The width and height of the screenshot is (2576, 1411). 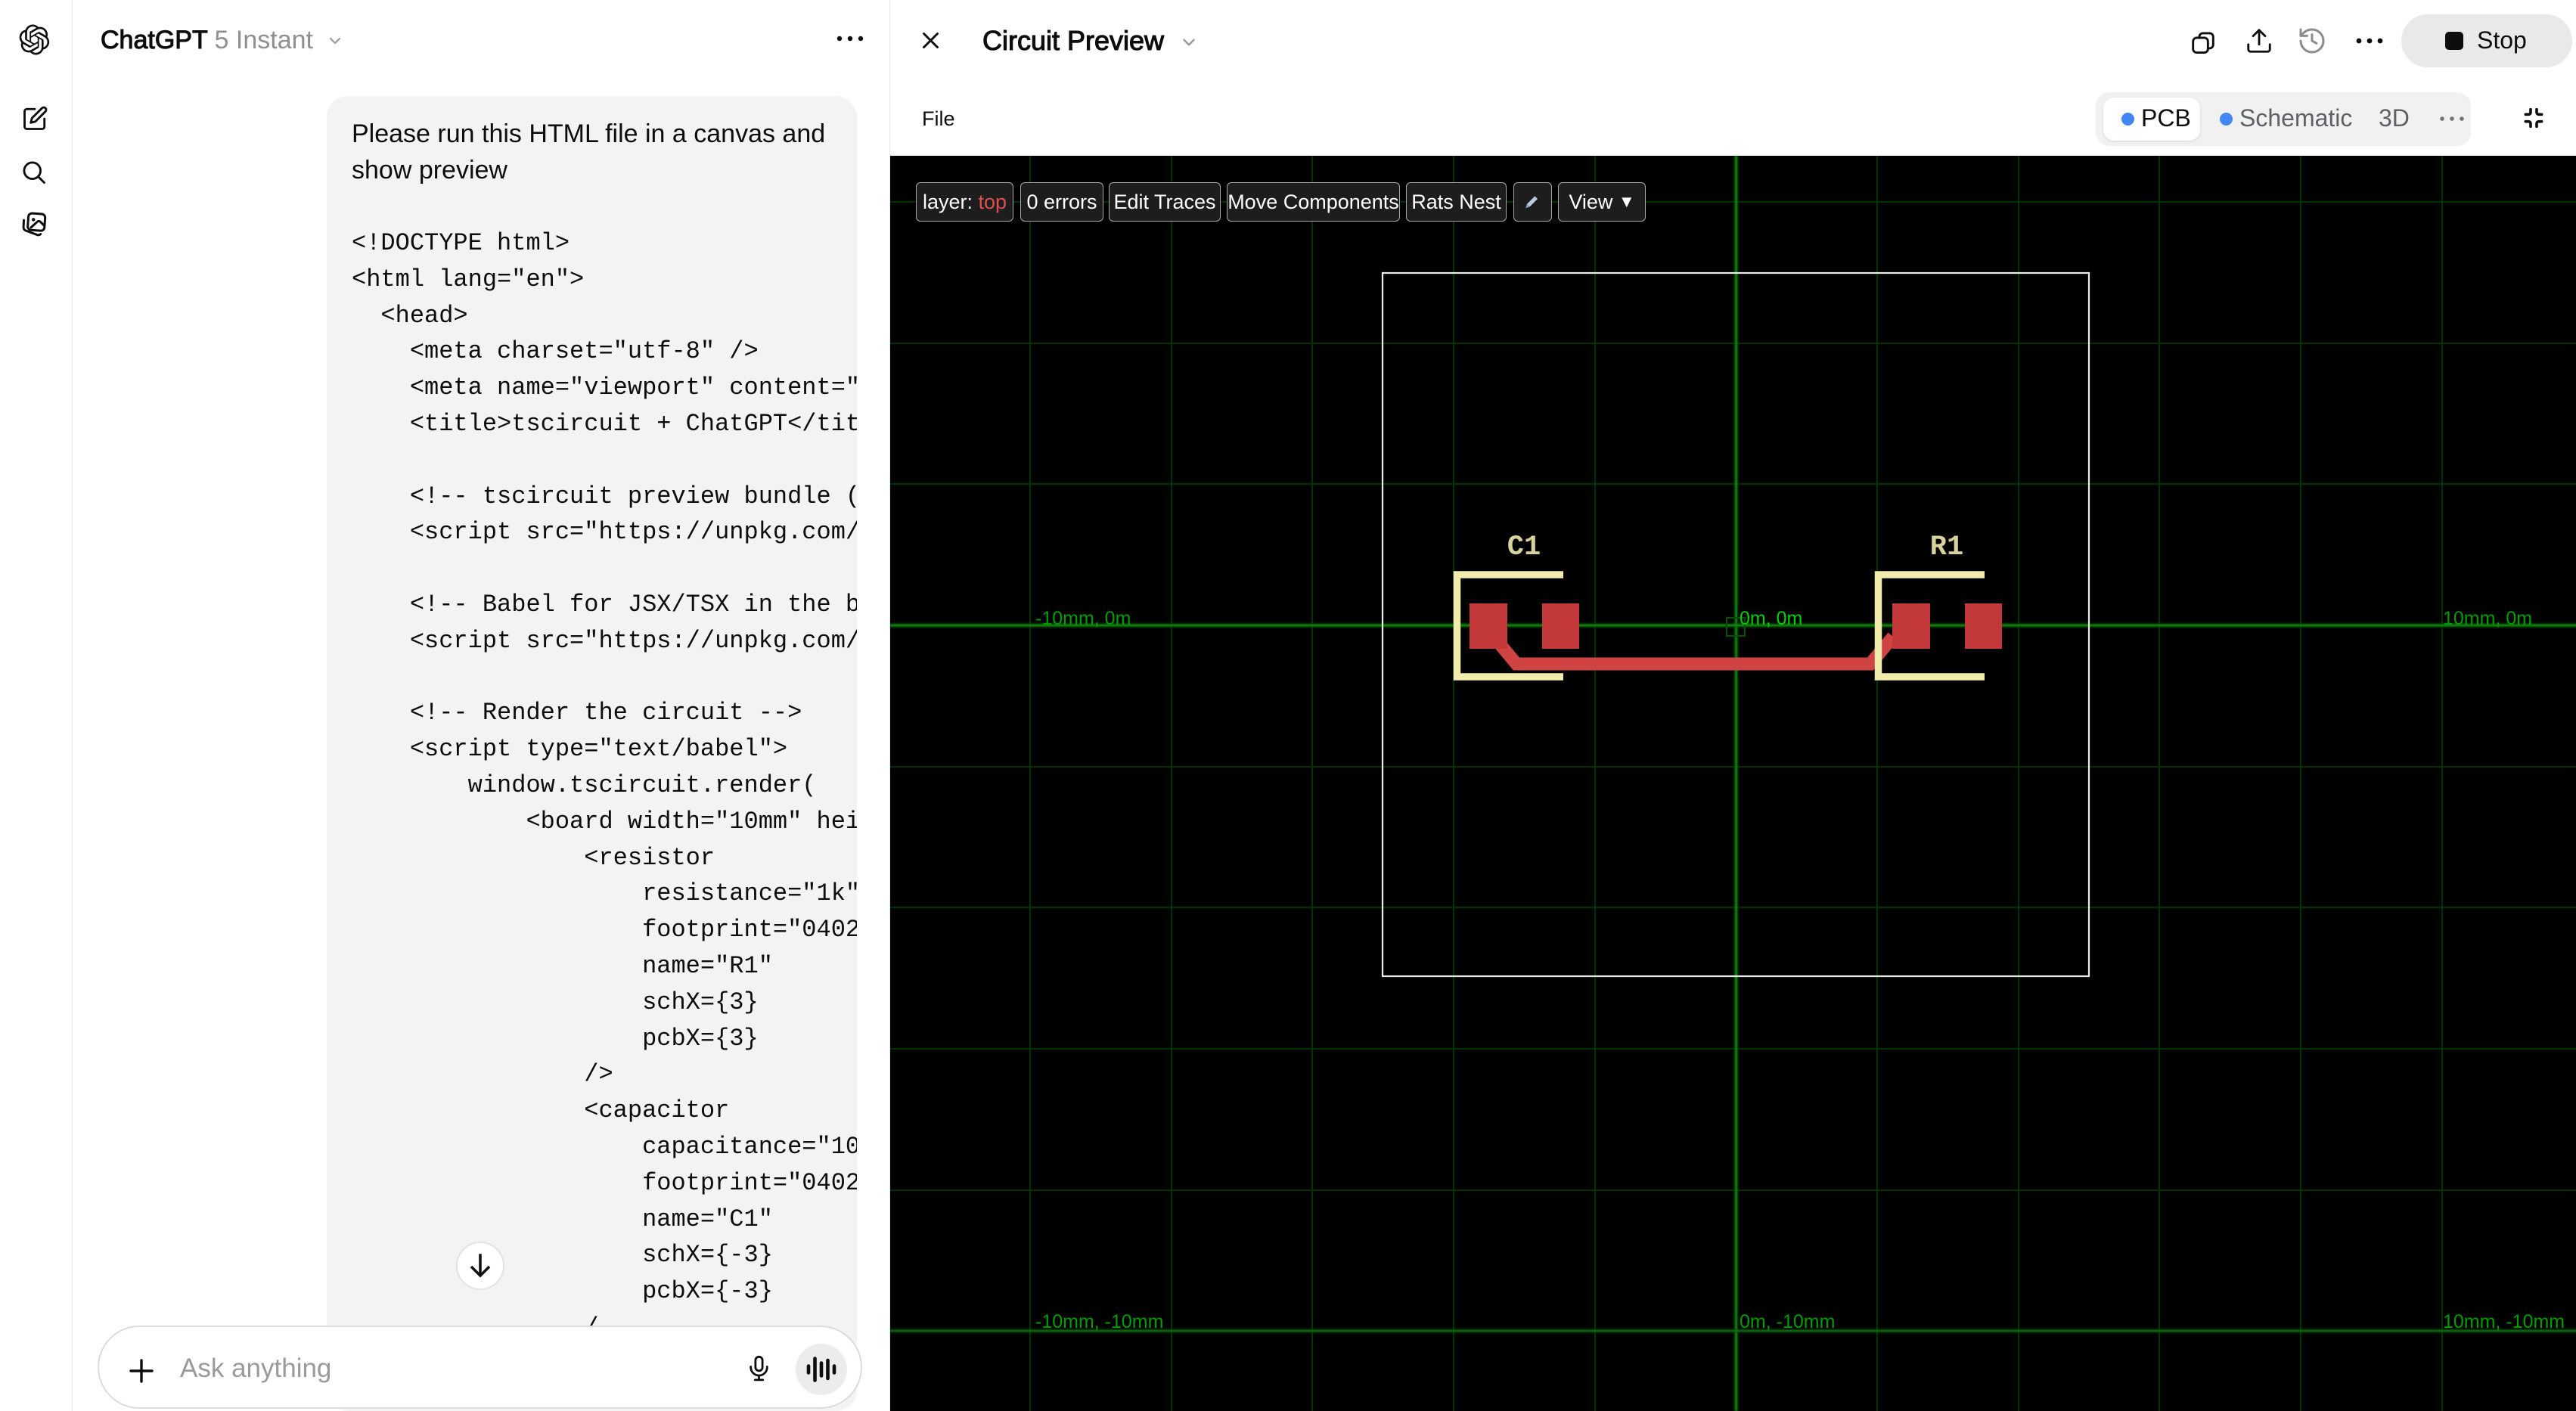 What do you see at coordinates (2487, 618) in the screenshot?
I see `svg-text: 10mm, 0m` at bounding box center [2487, 618].